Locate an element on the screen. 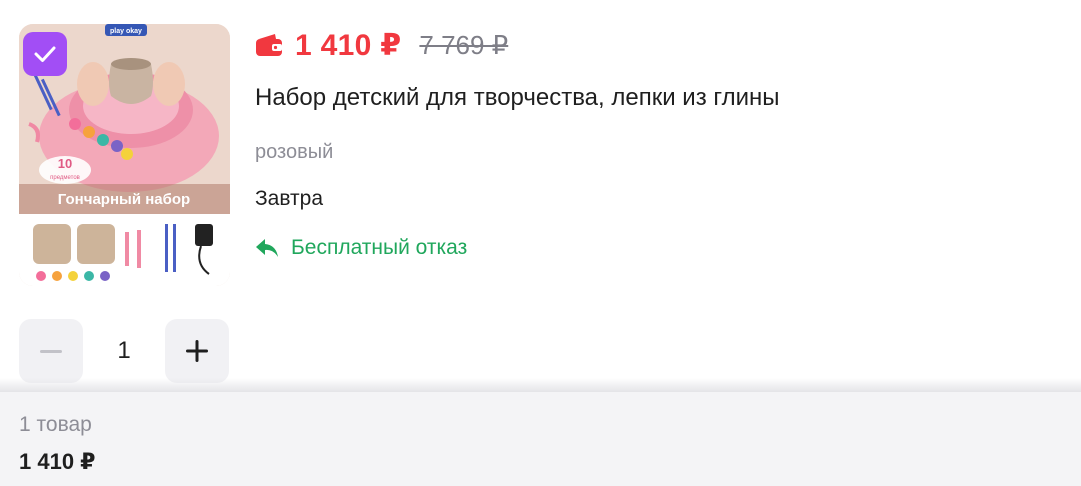 The width and height of the screenshot is (1081, 486). quantity-stepper: 1 is located at coordinates (124, 351).